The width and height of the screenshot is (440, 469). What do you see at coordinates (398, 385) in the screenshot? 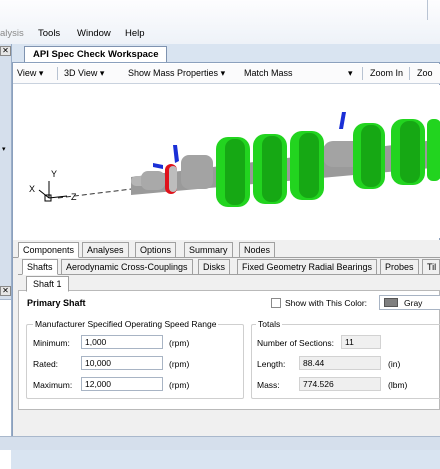
I see `mass-unit: (lbm)` at bounding box center [398, 385].